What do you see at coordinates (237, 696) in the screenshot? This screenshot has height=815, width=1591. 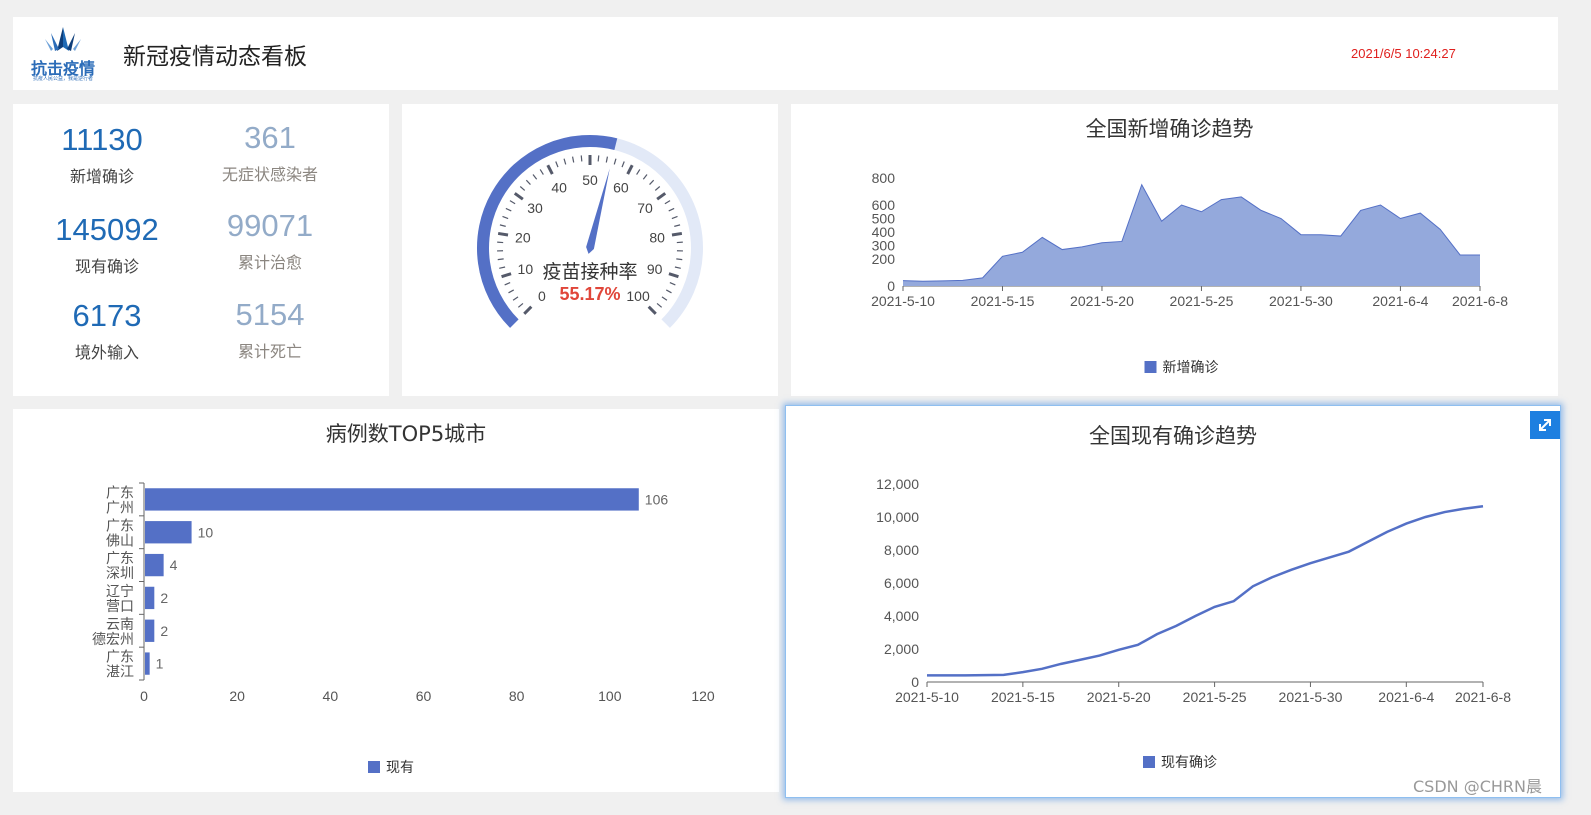 I see `x-tick-label: 20` at bounding box center [237, 696].